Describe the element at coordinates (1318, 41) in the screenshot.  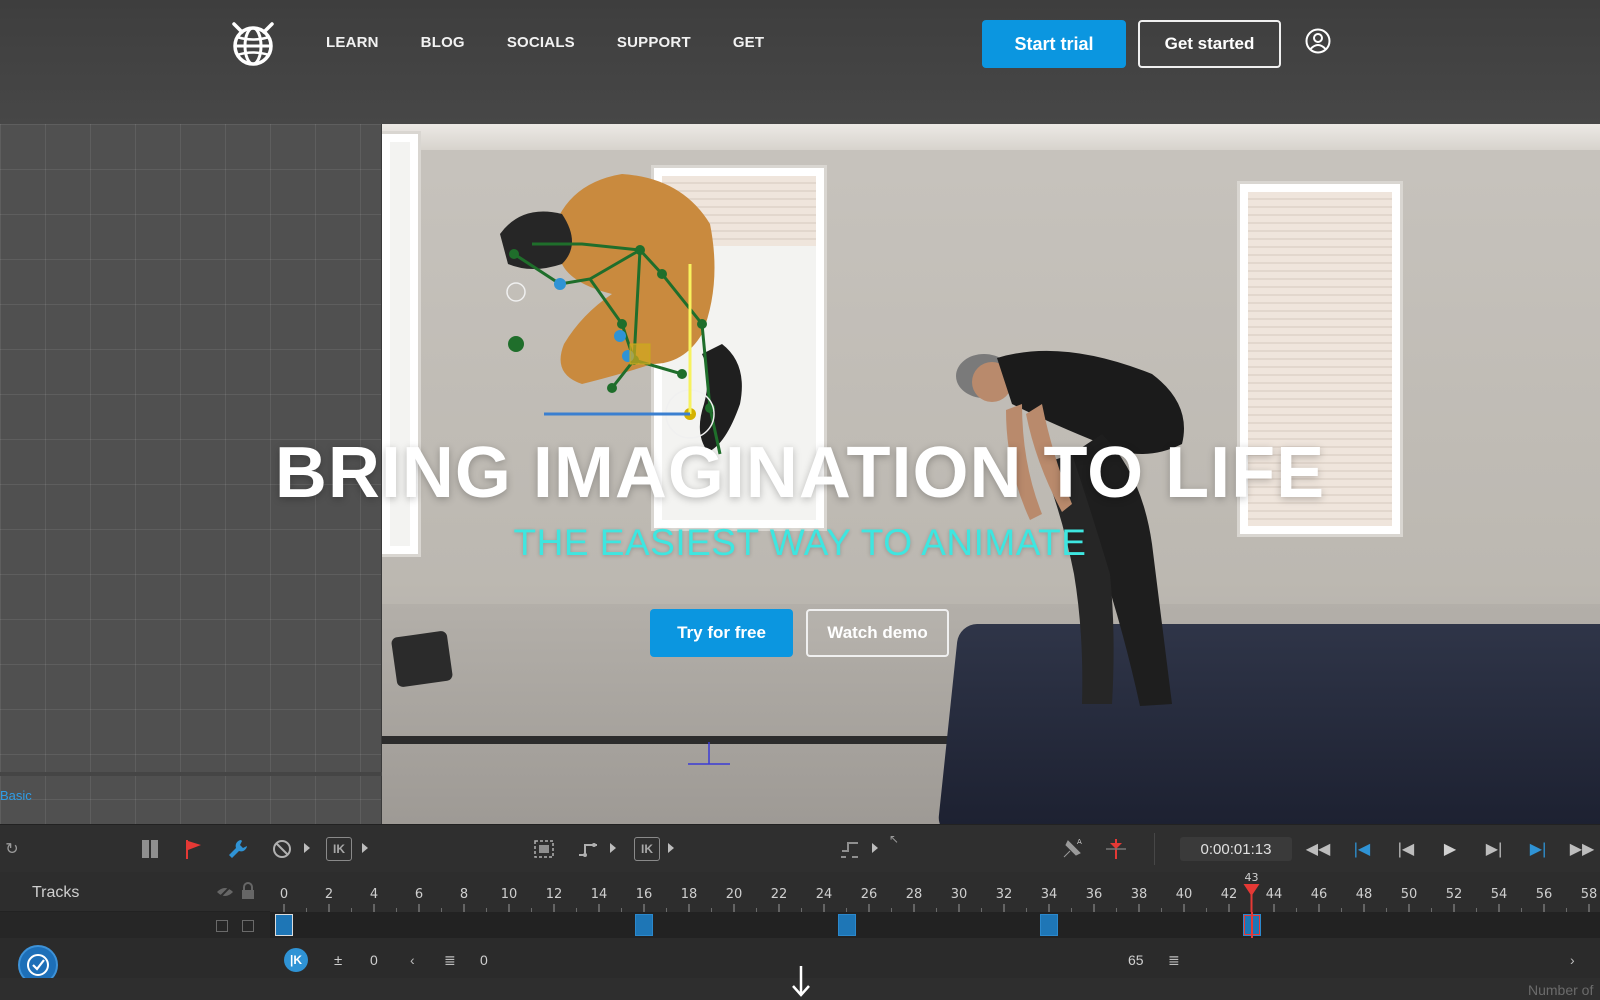
I see `user-circle-icon` at that location.